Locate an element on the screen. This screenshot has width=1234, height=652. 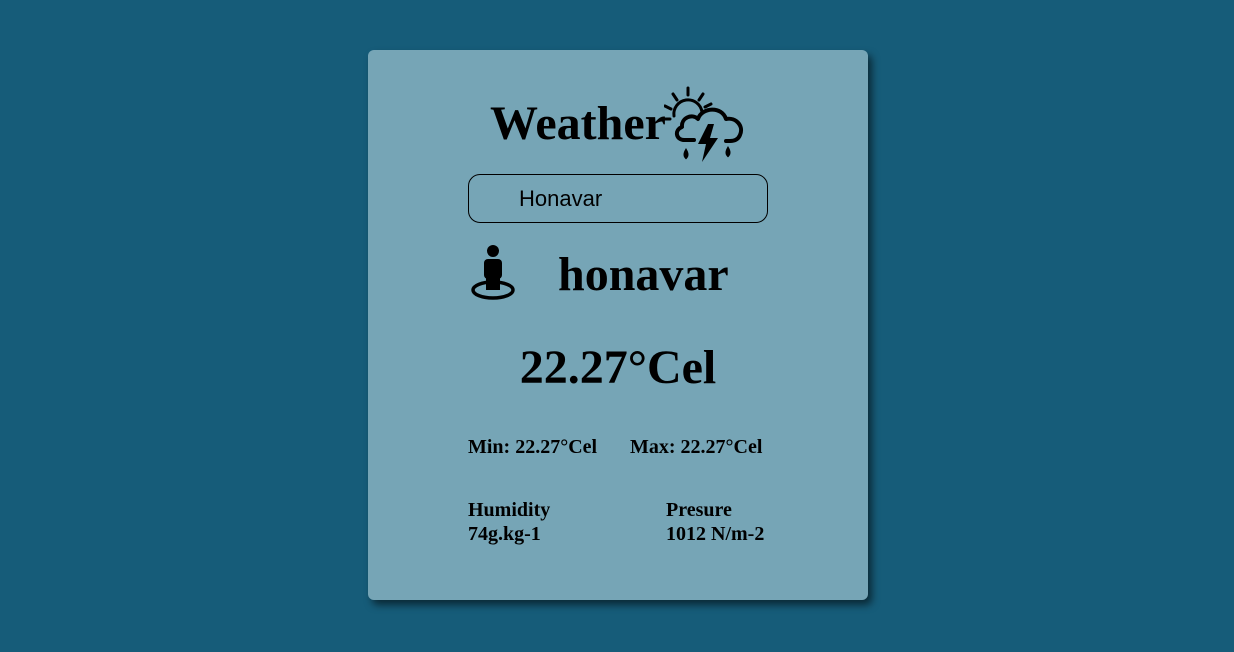
max-temperature: Max: 22.27°Cel is located at coordinates (696, 447).